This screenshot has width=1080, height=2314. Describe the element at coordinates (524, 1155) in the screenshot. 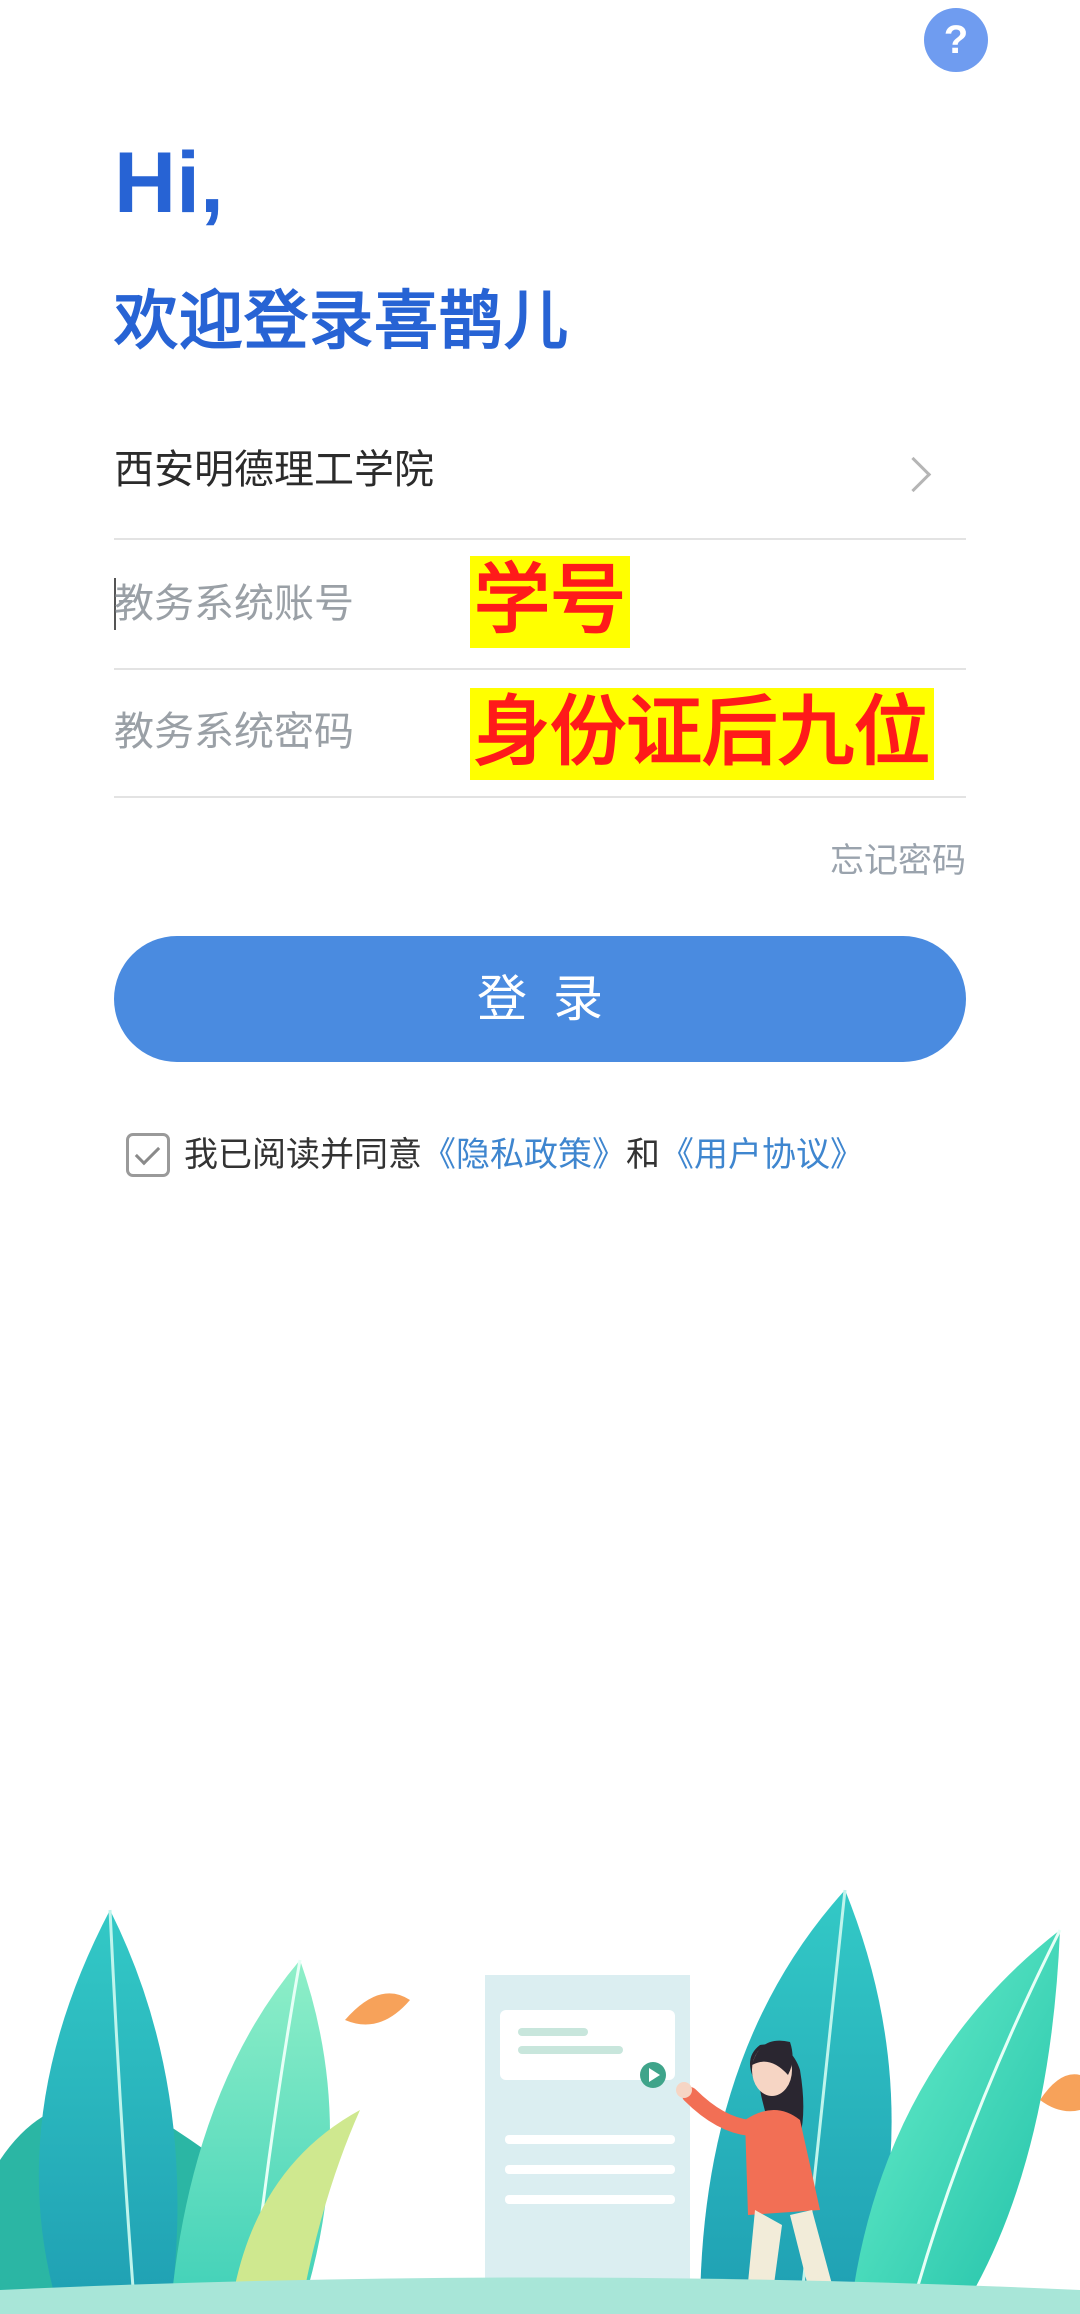

I see `privacy-policy-link: 《隐私政策》` at that location.